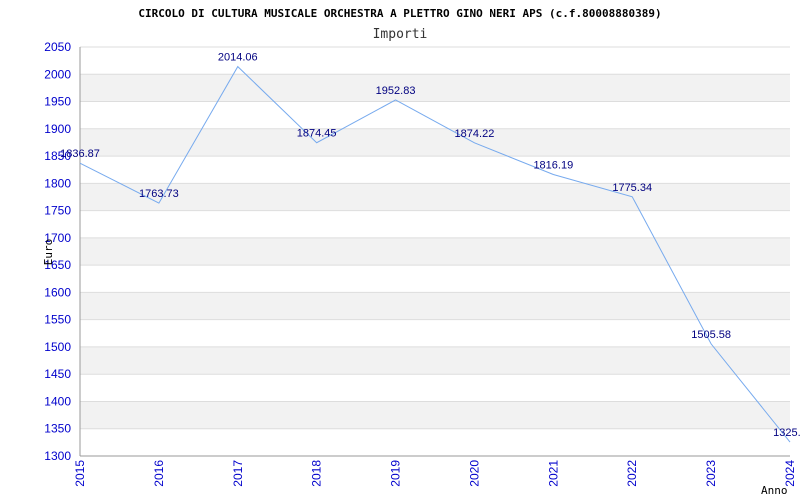 This screenshot has width=800, height=500. What do you see at coordinates (711, 473) in the screenshot?
I see `x-tick-label: 2023` at bounding box center [711, 473].